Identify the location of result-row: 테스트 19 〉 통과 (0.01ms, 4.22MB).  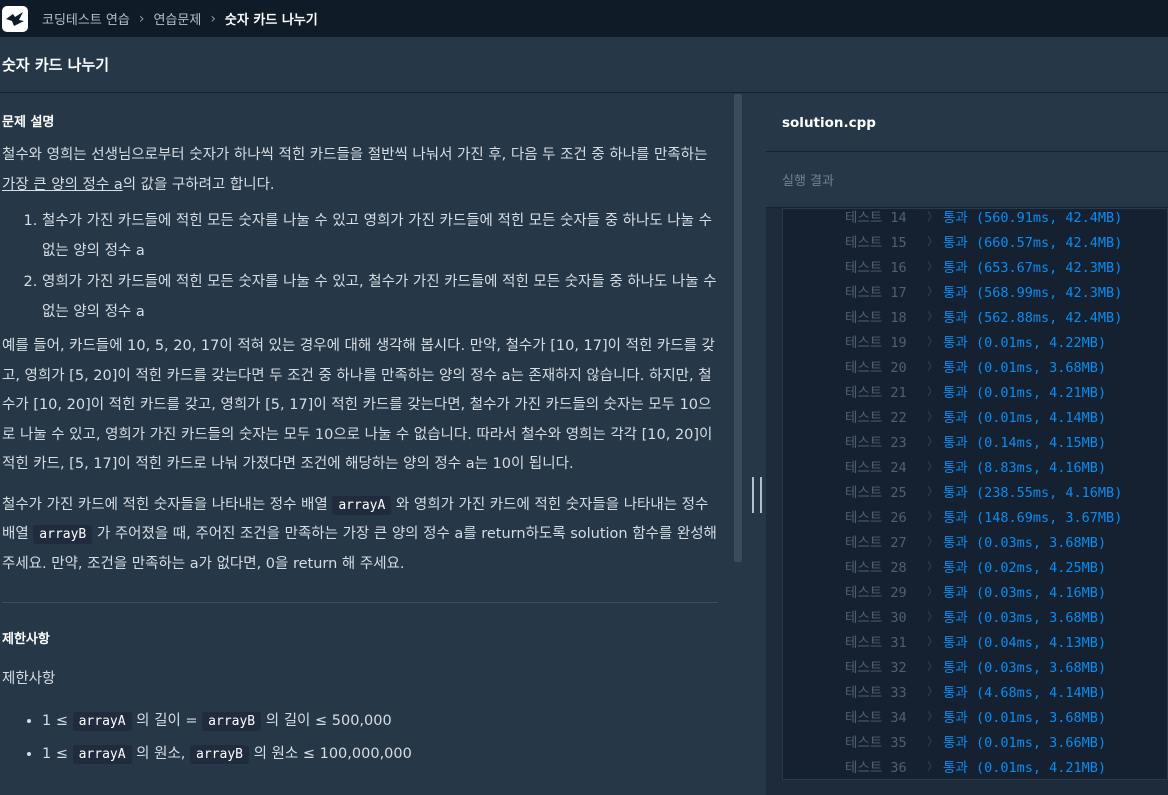
(975, 340).